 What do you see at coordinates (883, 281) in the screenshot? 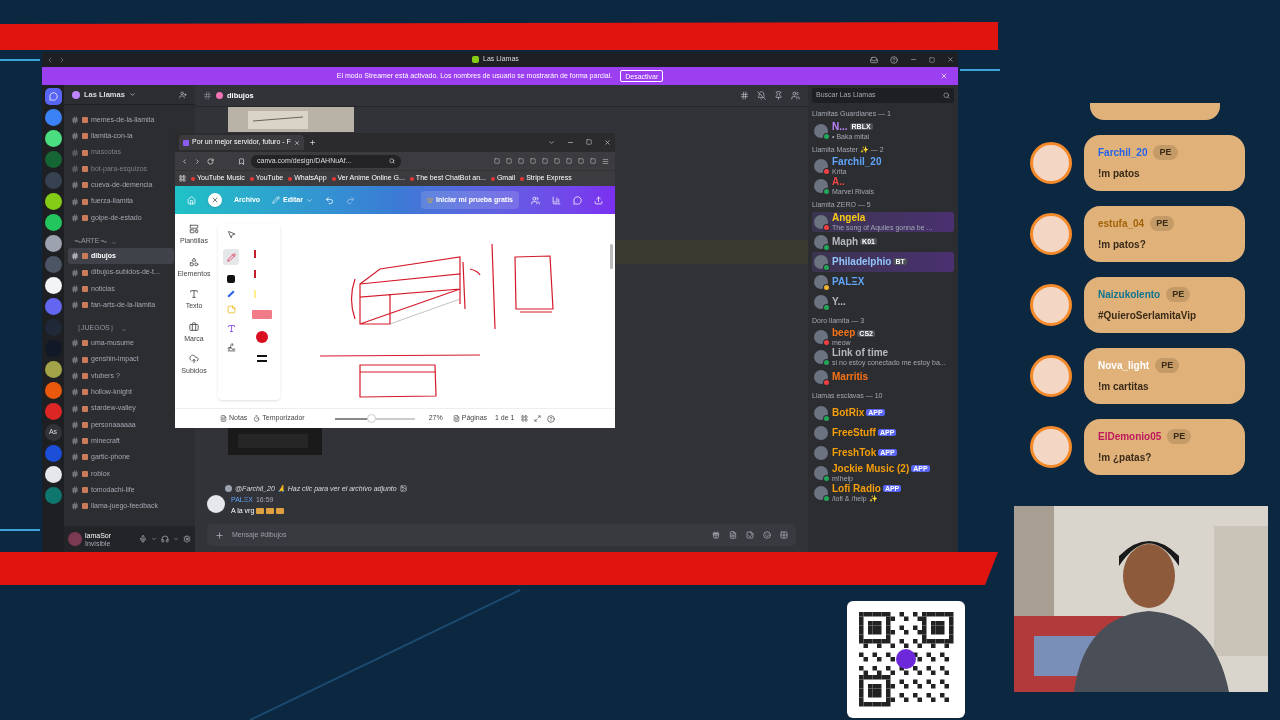
I see `member-item: PALΞX` at bounding box center [883, 281].